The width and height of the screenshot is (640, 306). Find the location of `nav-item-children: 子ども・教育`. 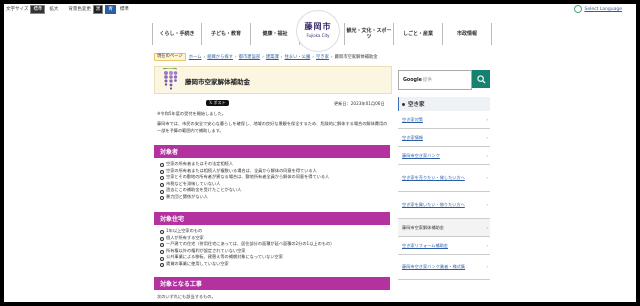

nav-item-children: 子ども・教育 is located at coordinates (225, 34).